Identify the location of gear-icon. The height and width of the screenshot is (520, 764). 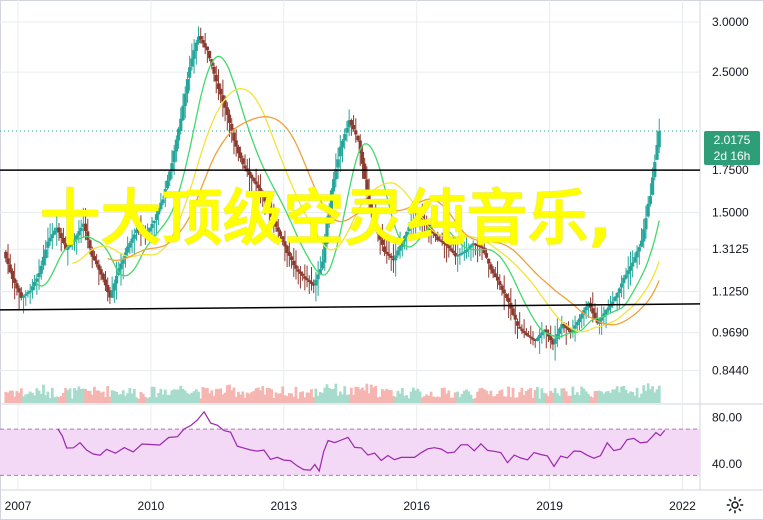
(735, 505).